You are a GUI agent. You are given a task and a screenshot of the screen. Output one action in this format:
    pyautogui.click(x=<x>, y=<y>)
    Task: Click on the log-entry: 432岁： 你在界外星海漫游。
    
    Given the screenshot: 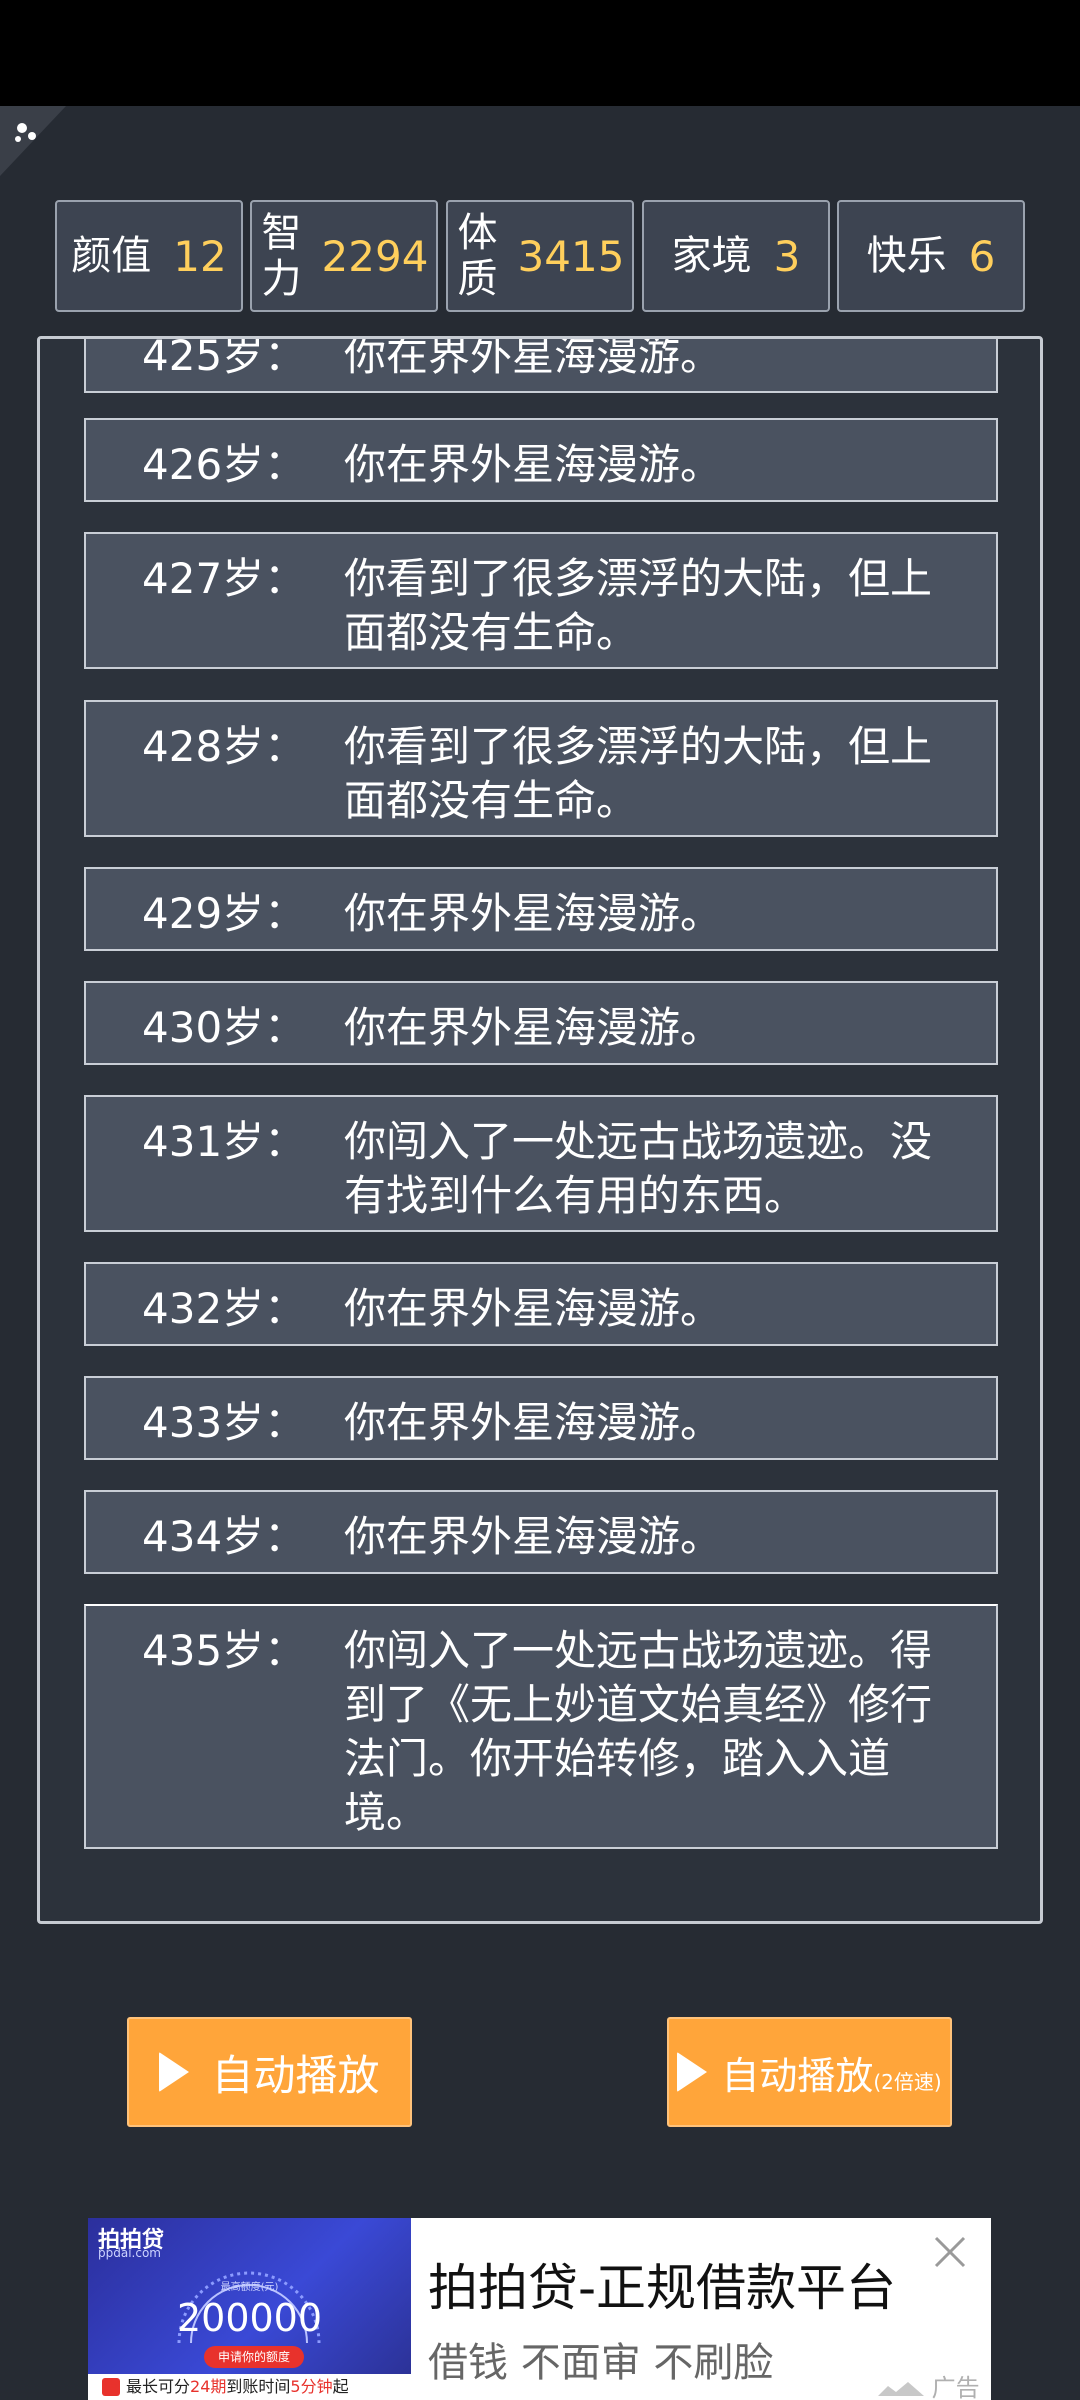 What is the action you would take?
    pyautogui.click(x=541, y=1304)
    